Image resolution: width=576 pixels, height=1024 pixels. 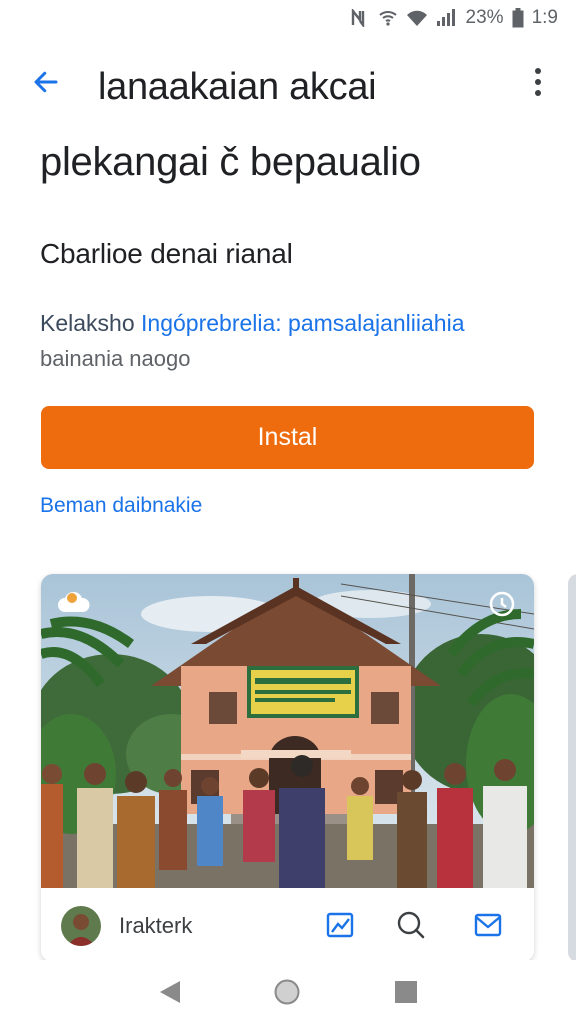 I want to click on next-screenshot-card, so click(x=572, y=768).